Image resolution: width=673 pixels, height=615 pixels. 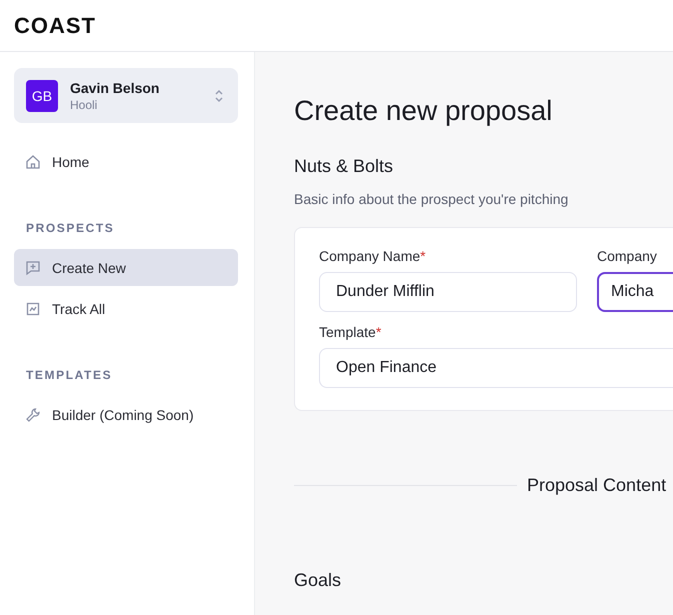 I want to click on account-org: Hooli, so click(x=84, y=105).